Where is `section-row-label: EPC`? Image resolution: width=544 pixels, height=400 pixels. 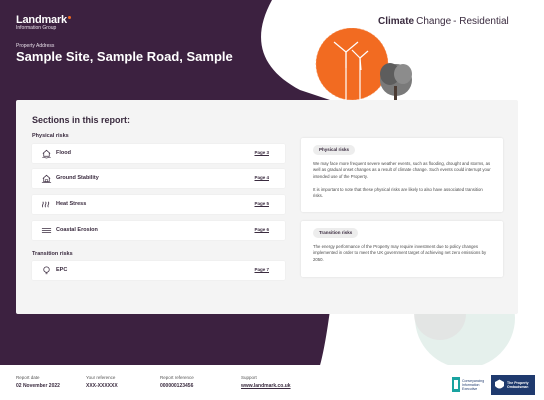
section-row-label: EPC is located at coordinates (62, 270).